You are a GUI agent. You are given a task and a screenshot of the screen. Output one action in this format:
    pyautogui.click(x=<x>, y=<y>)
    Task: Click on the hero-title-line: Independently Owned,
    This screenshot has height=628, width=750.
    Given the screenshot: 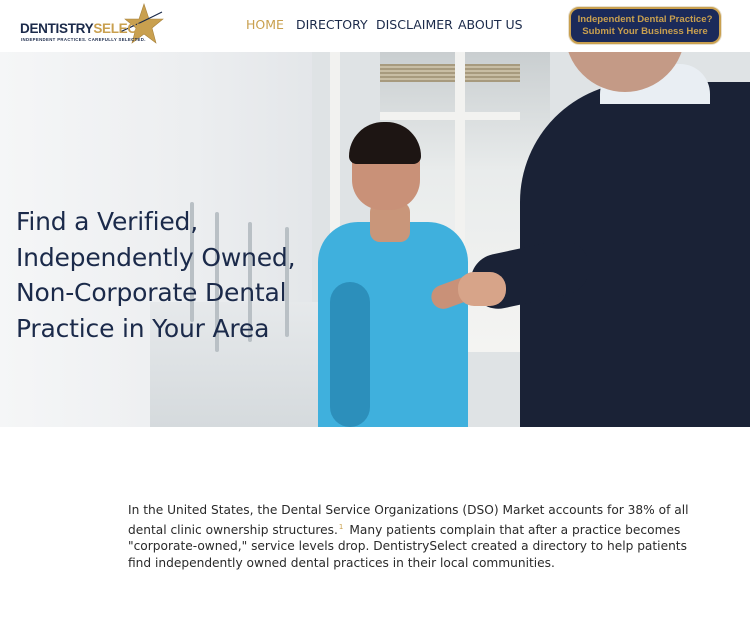 What is the action you would take?
    pyautogui.click(x=156, y=257)
    